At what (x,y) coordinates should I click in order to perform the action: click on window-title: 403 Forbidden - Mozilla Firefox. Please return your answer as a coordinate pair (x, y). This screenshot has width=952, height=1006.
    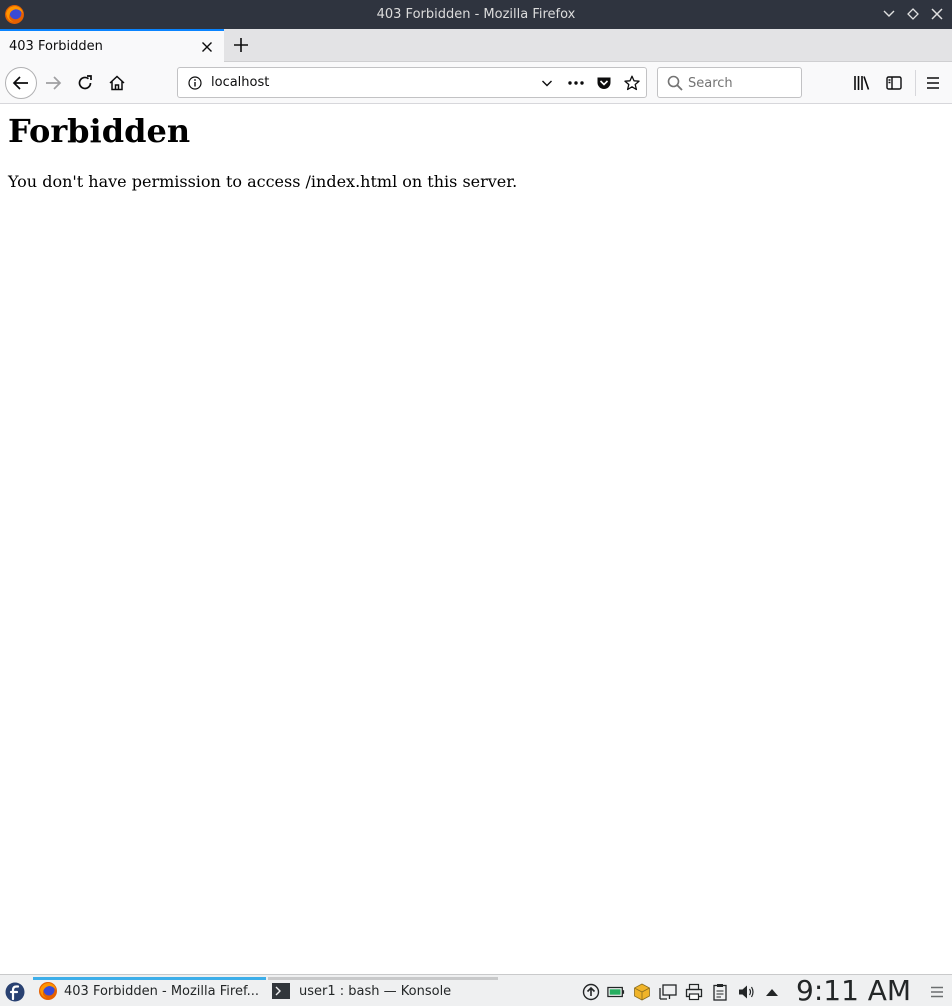
    Looking at the image, I should click on (476, 14).